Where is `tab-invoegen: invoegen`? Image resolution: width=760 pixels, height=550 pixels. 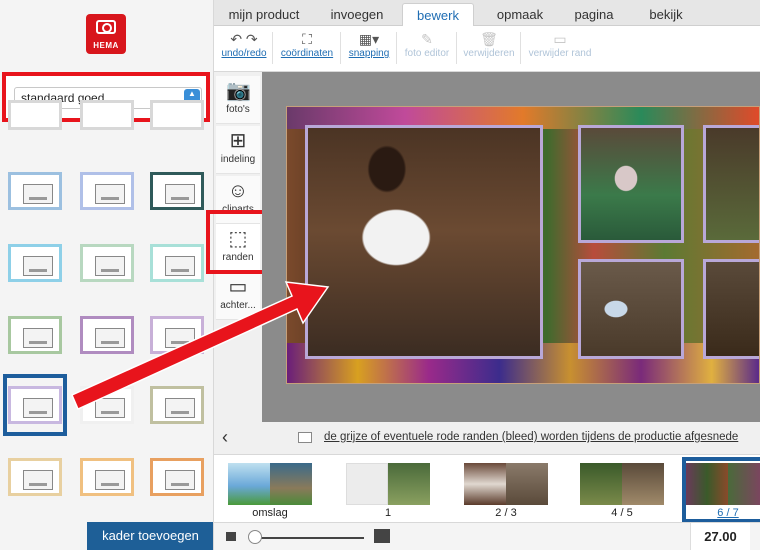 tab-invoegen: invoegen is located at coordinates (357, 14).